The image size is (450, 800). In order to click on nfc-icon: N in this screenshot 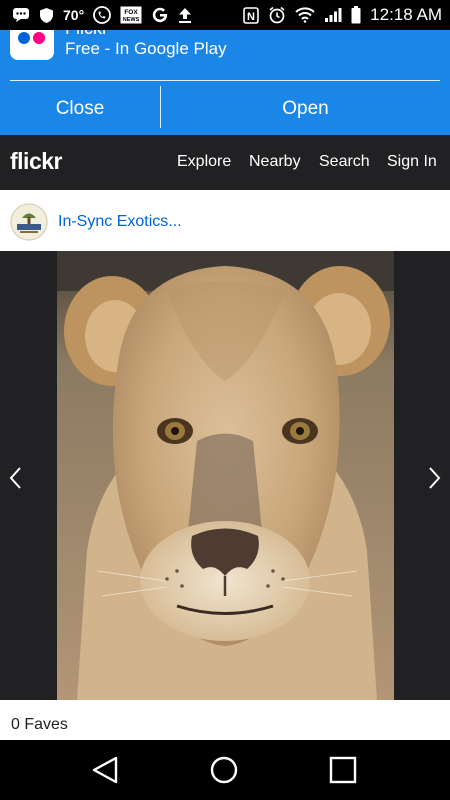, I will do `click(251, 15)`.